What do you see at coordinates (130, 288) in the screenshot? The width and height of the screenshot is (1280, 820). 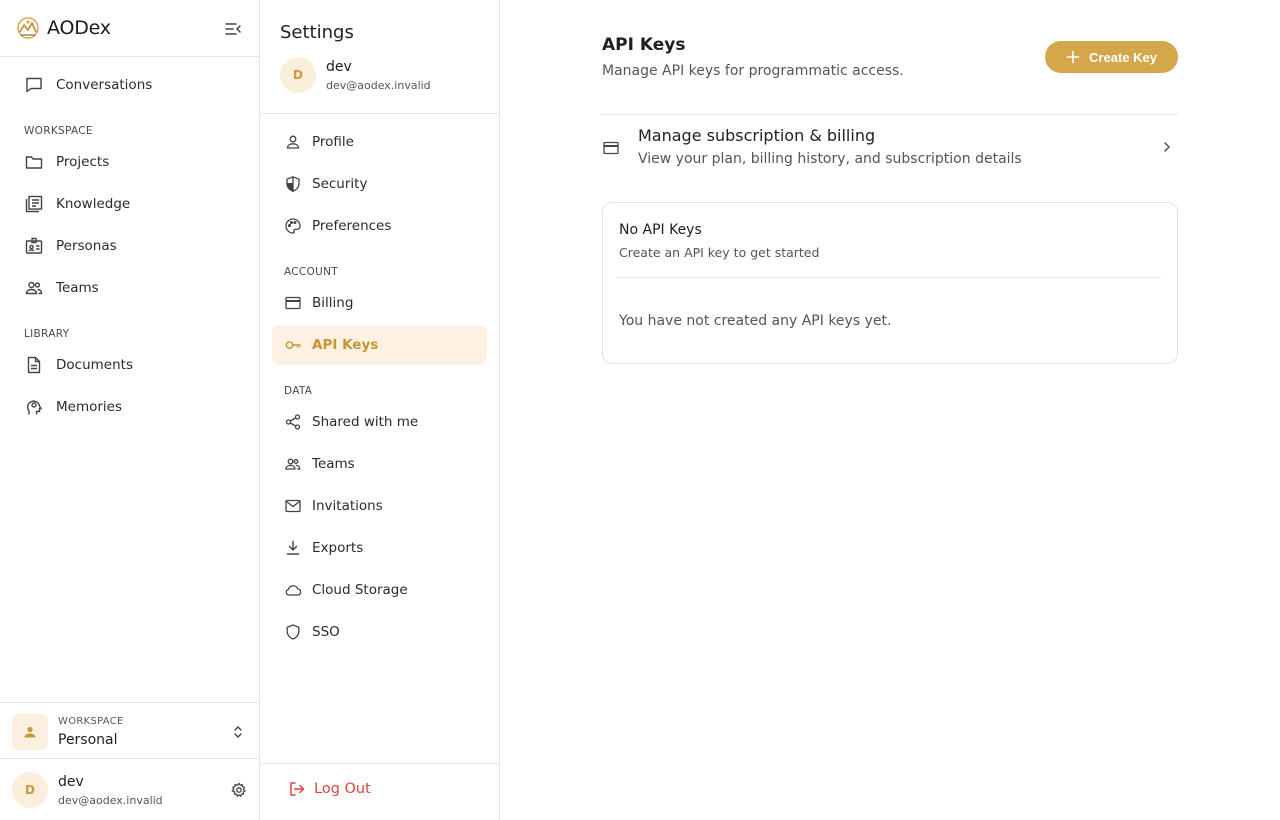 I see `sidebar-item-teams: Teams` at bounding box center [130, 288].